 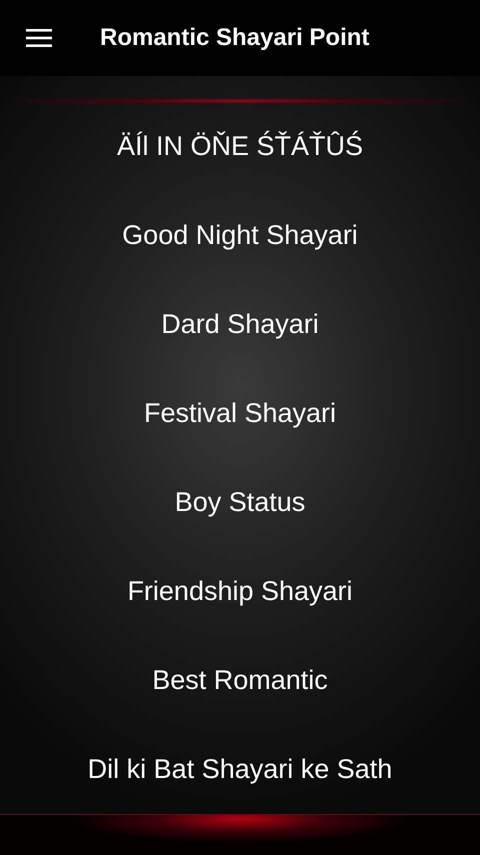 What do you see at coordinates (240, 680) in the screenshot?
I see `menu-item: Best Romantic` at bounding box center [240, 680].